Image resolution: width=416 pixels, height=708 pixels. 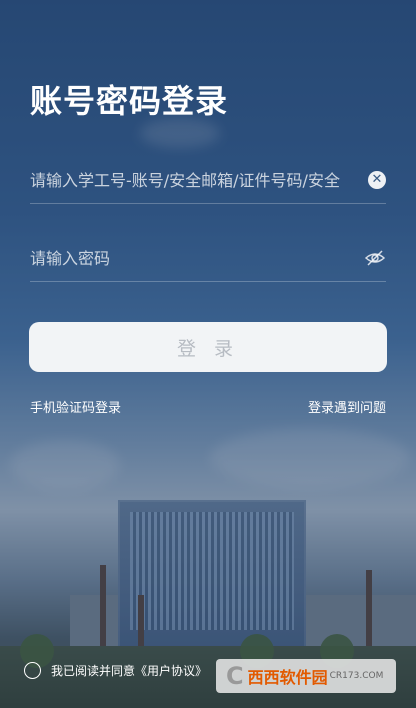 I want to click on agreement-text: 我已阅读并同意《用户协议》, so click(x=129, y=670).